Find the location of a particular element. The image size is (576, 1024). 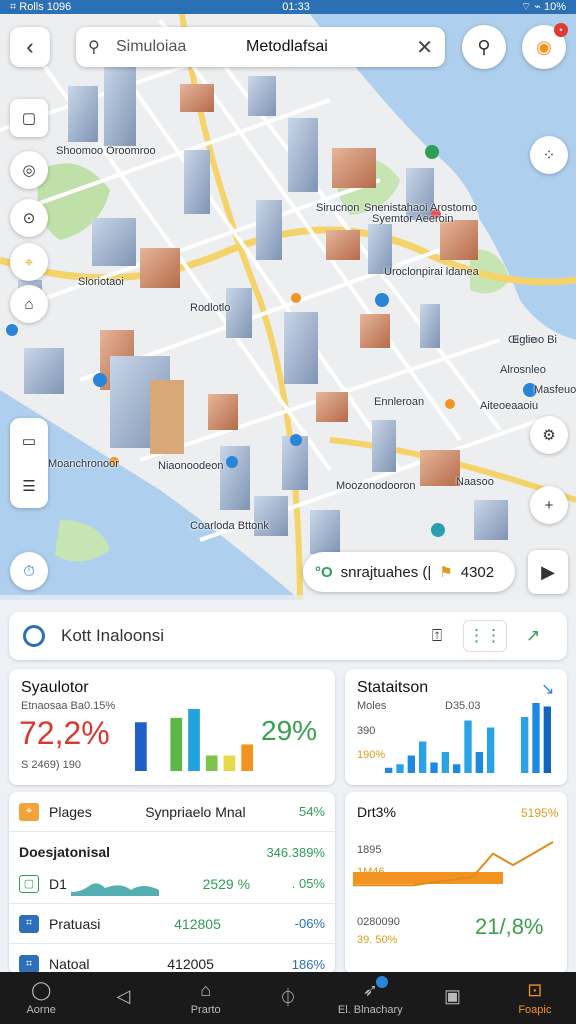

list-mid: 412005 is located at coordinates (190, 964).